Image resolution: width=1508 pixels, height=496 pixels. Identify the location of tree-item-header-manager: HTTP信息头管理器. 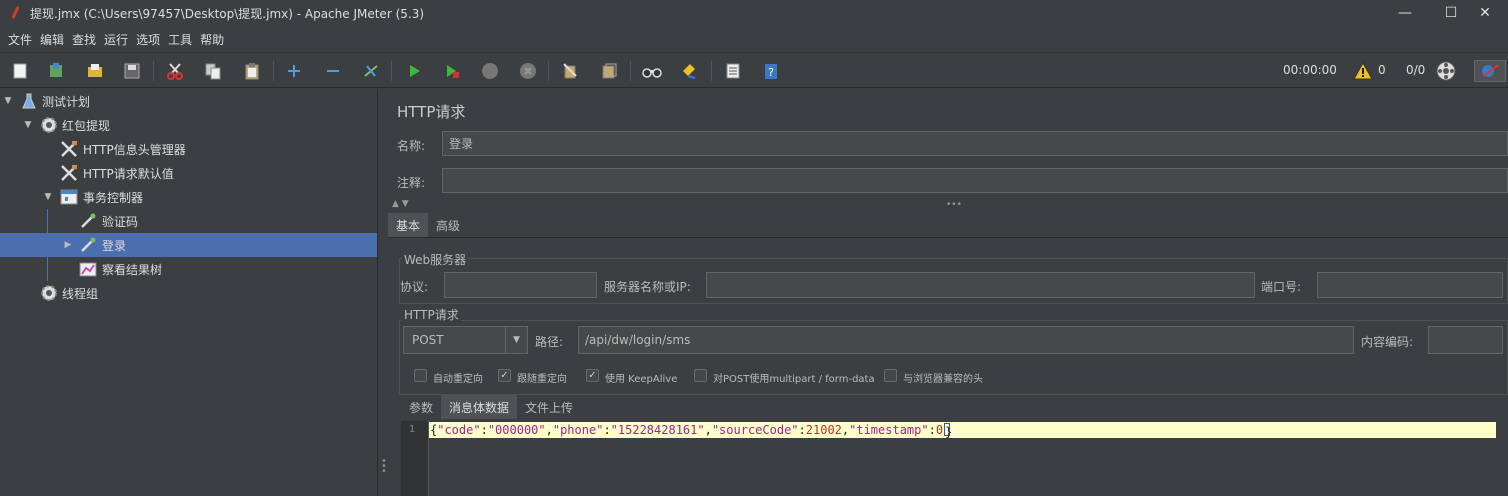
(188, 149).